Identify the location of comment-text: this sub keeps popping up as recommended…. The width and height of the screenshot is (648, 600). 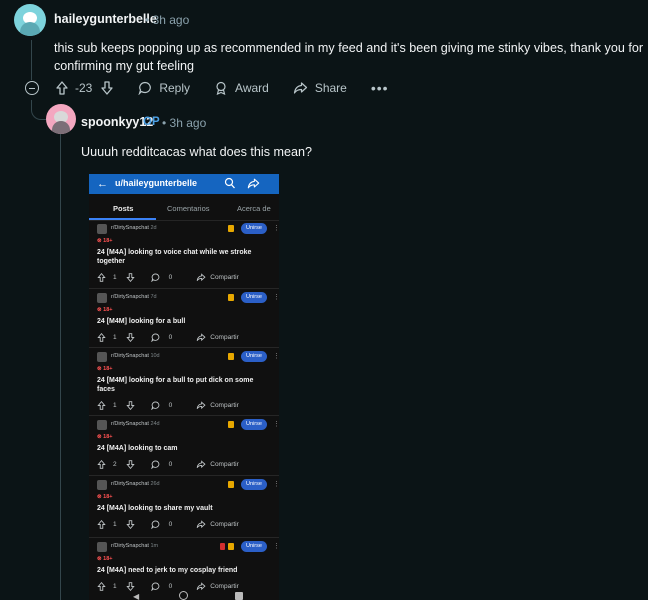
(349, 57).